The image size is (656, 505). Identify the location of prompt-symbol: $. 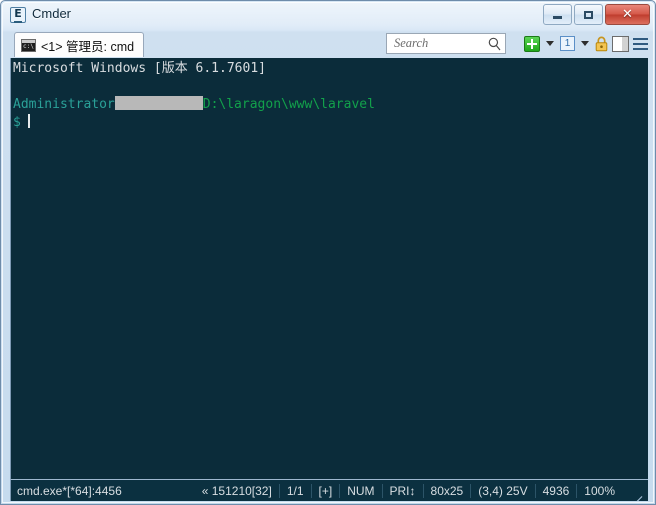
(17, 122).